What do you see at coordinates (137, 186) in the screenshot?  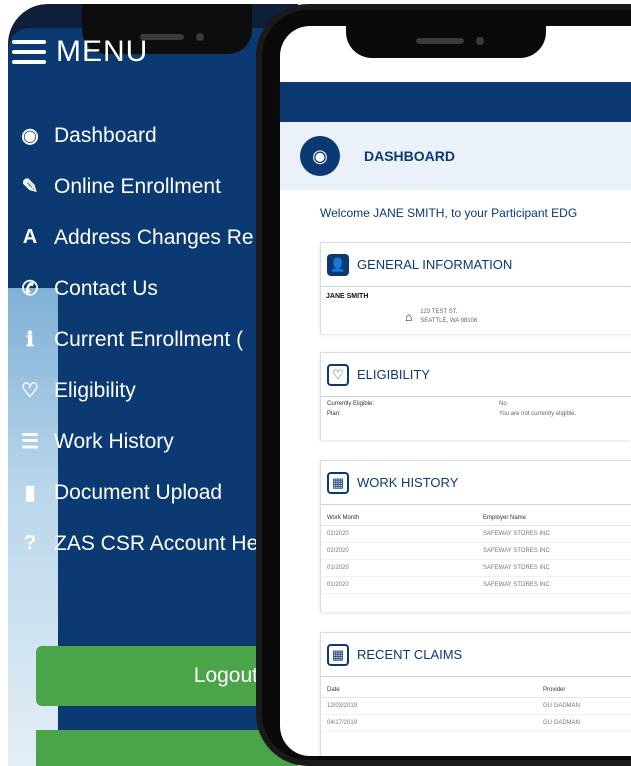 I see `menu-item-label: Online Enrollment` at bounding box center [137, 186].